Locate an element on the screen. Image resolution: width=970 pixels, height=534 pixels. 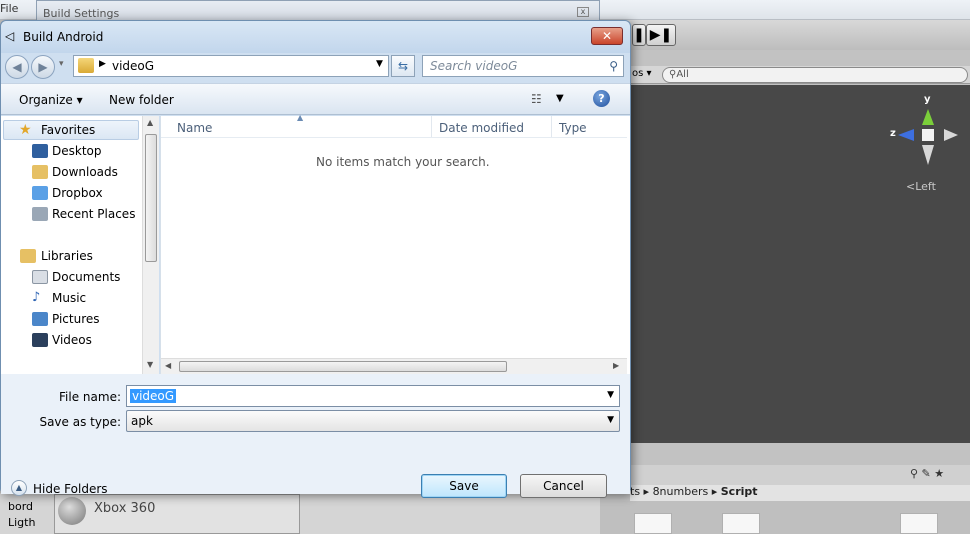
nav-item-music: ♪ Music is located at coordinates (59, 298).